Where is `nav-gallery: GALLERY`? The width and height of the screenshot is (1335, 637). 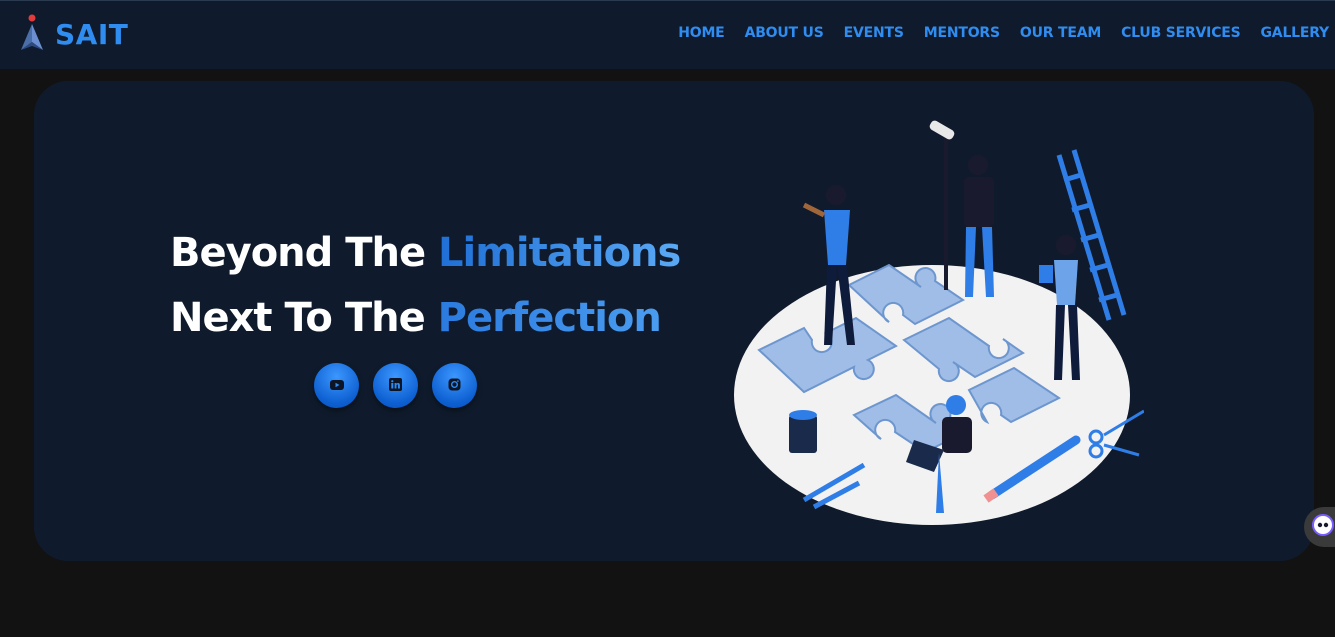 nav-gallery: GALLERY is located at coordinates (1295, 33).